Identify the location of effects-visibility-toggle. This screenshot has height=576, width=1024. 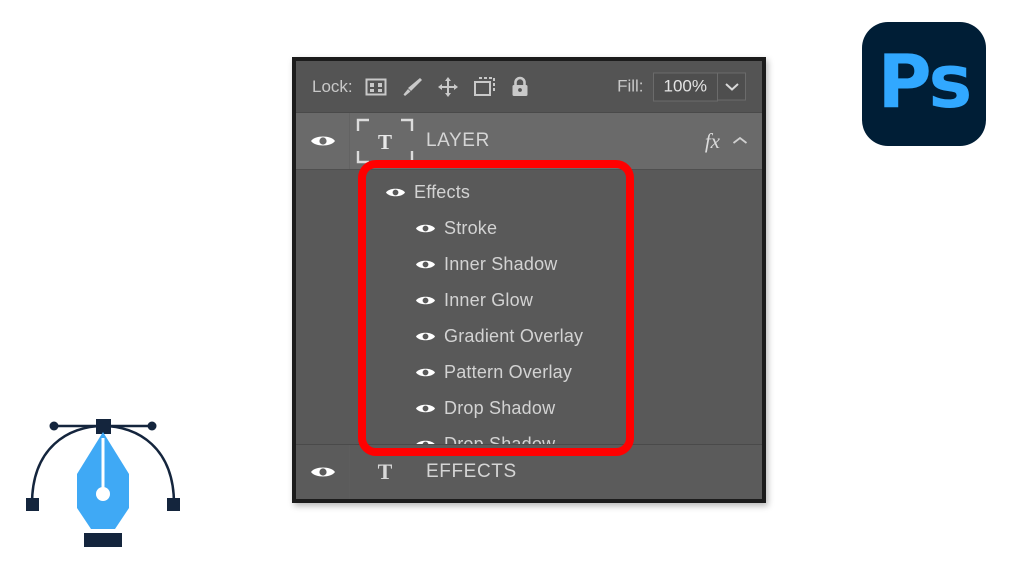
(395, 192).